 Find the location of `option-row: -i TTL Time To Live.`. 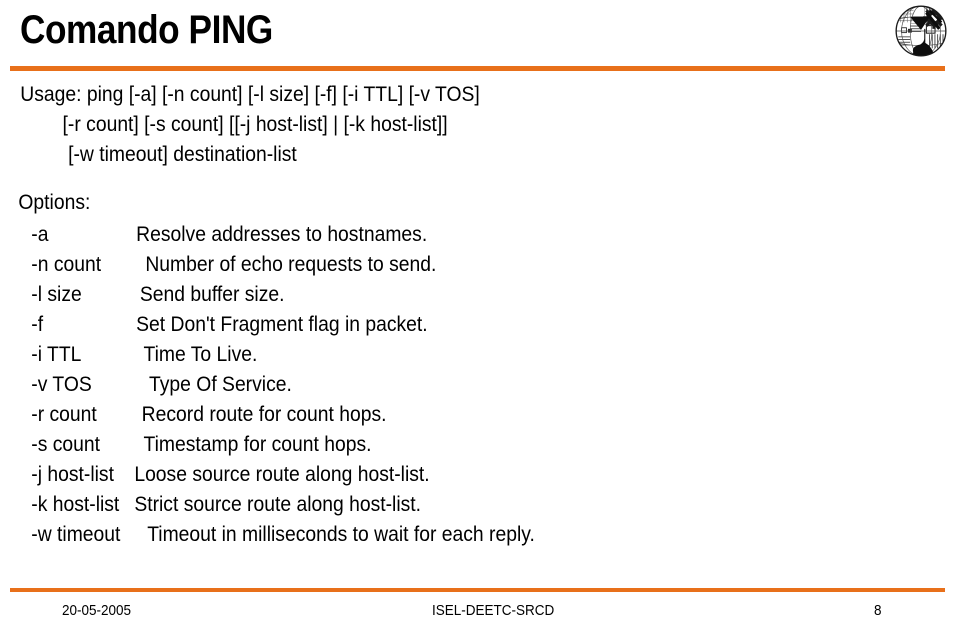

option-row: -i TTL Time To Live. is located at coordinates (441, 355).